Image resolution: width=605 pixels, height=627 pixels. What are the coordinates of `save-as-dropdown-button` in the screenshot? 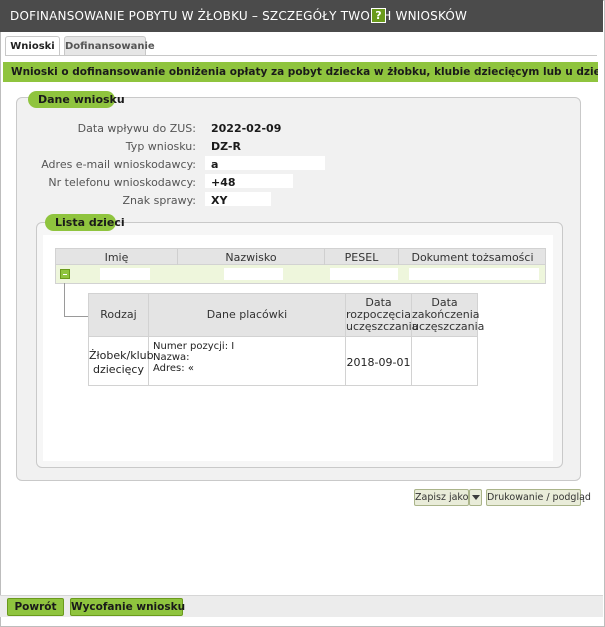 It's located at (475, 497).